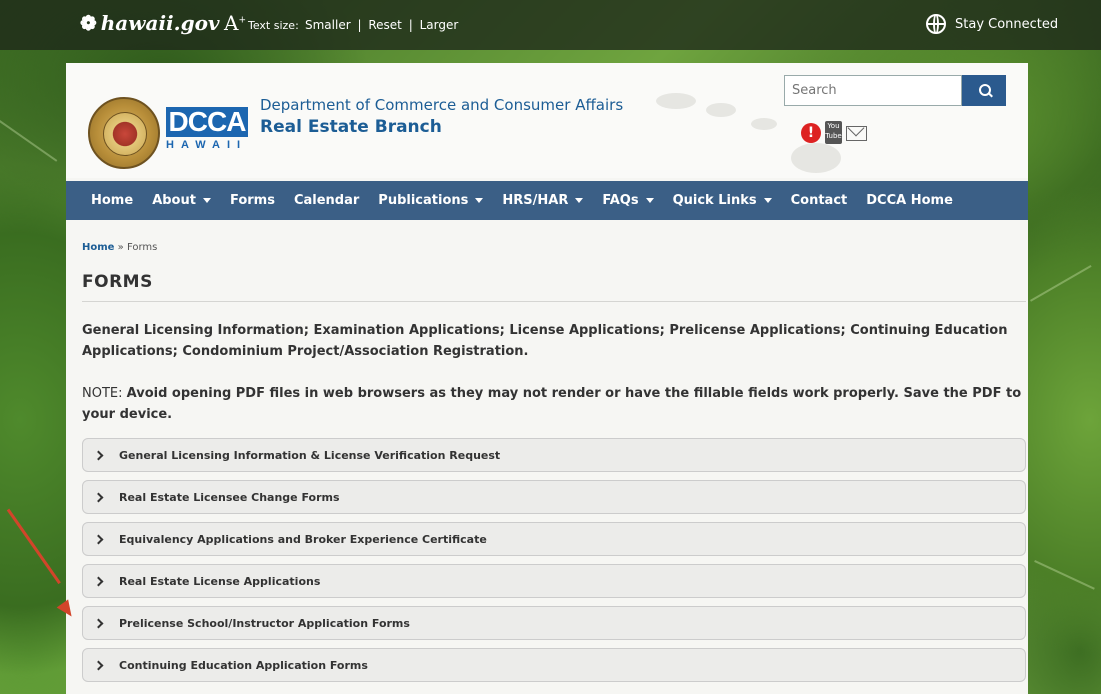  I want to click on alert-icon: !, so click(811, 133).